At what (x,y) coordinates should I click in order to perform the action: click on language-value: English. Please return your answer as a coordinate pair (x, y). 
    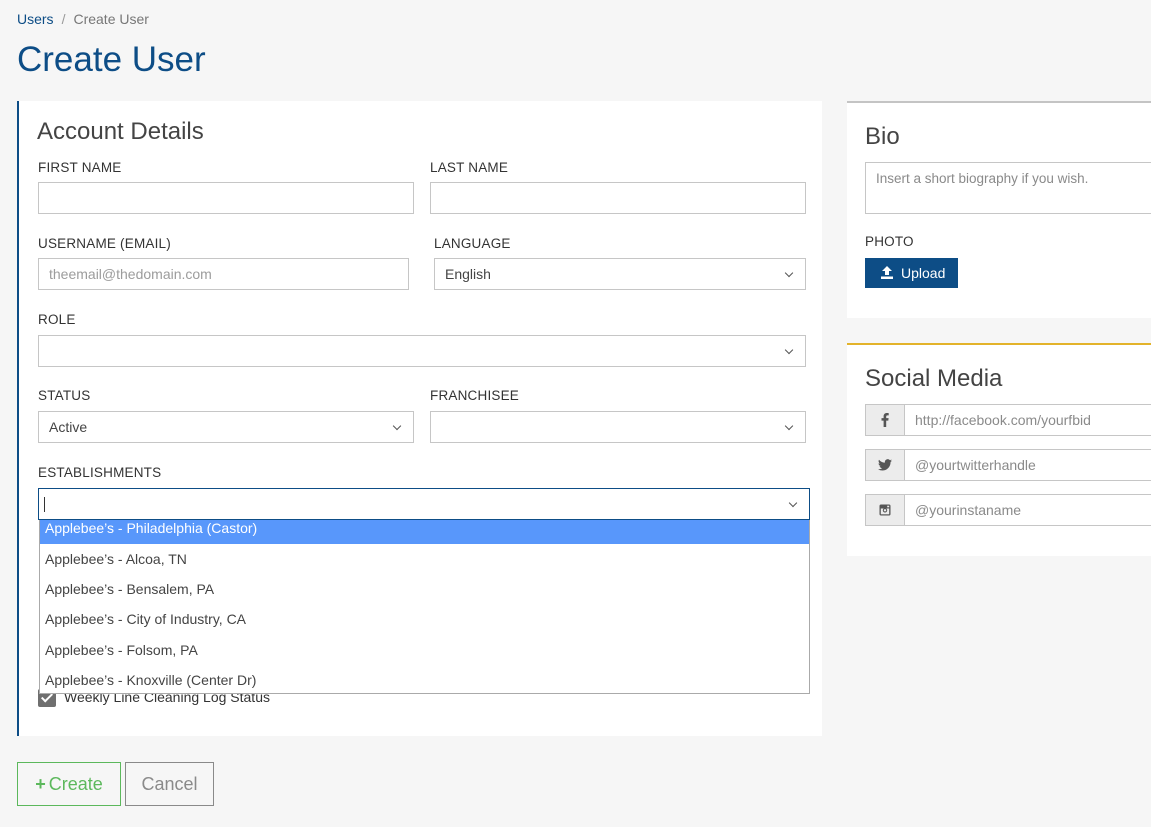
    Looking at the image, I should click on (468, 274).